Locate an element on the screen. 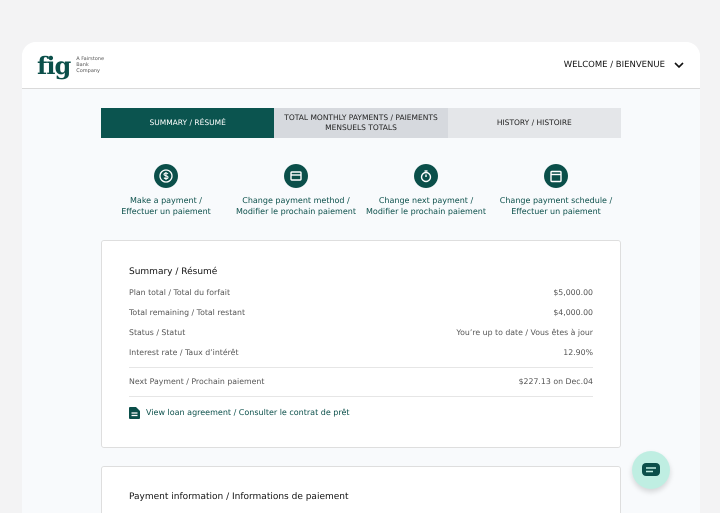 The height and width of the screenshot is (513, 720). chat-button is located at coordinates (651, 470).